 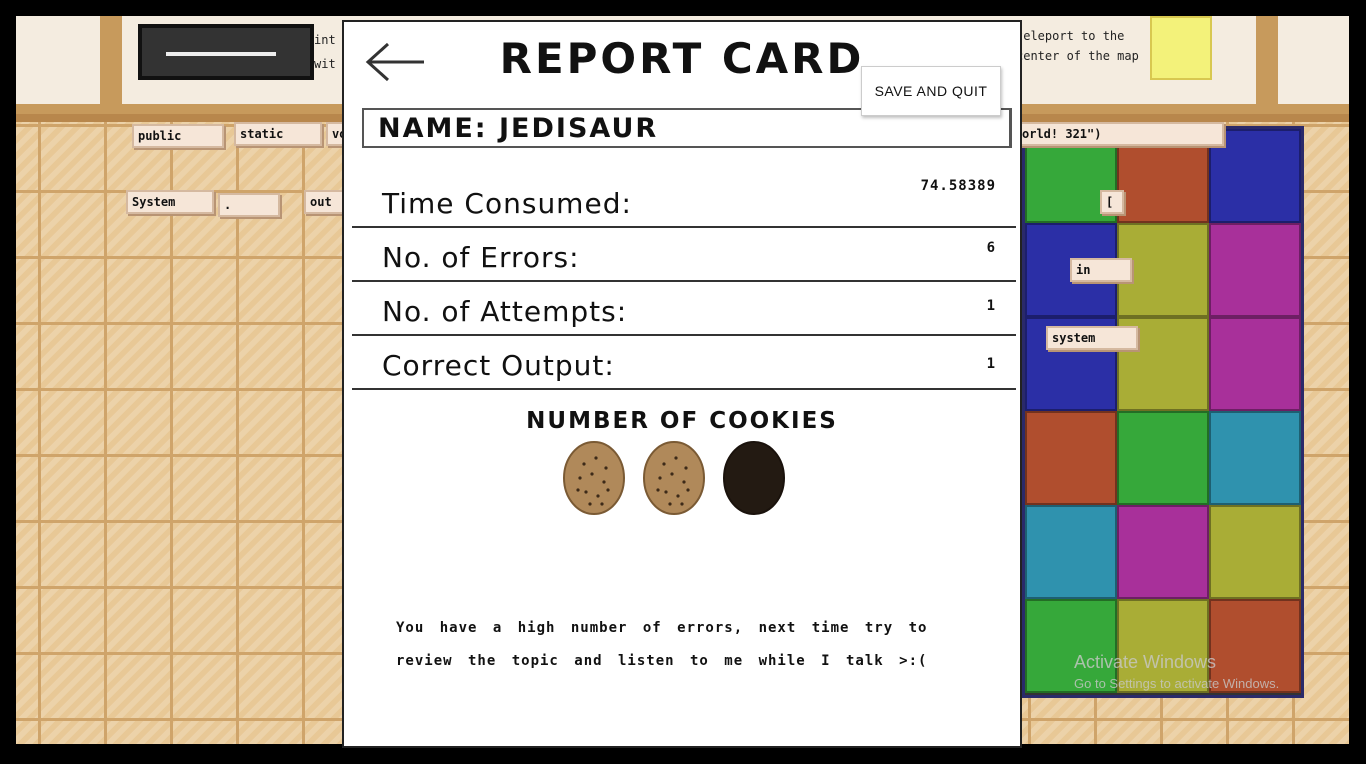 I want to click on cookie-rating, so click(x=677, y=480).